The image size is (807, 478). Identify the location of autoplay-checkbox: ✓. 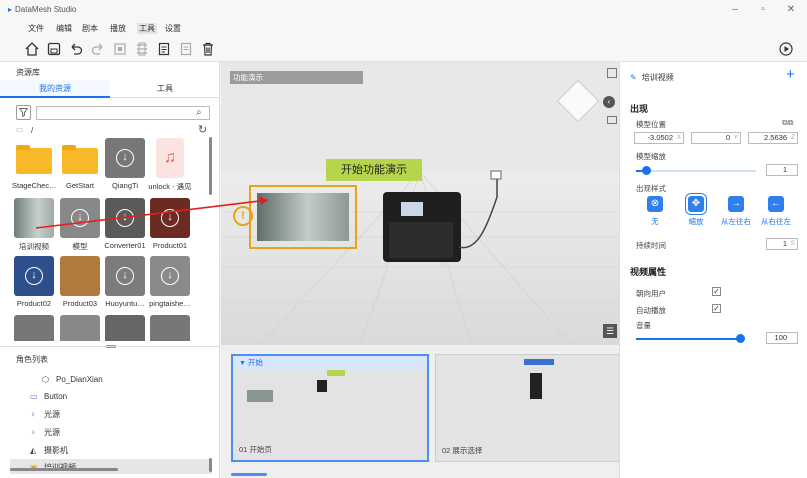
(716, 308).